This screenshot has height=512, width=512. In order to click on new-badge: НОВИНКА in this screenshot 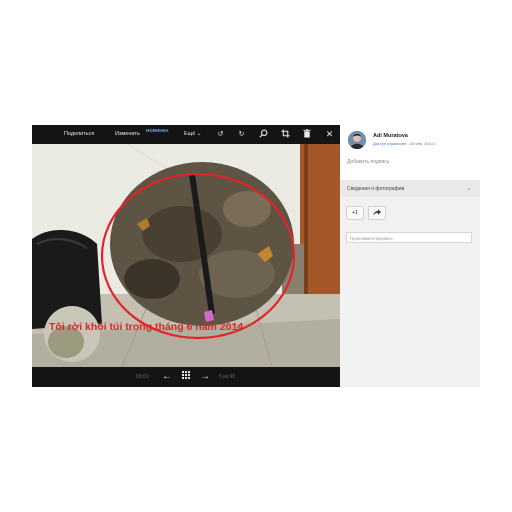, I will do `click(157, 130)`.